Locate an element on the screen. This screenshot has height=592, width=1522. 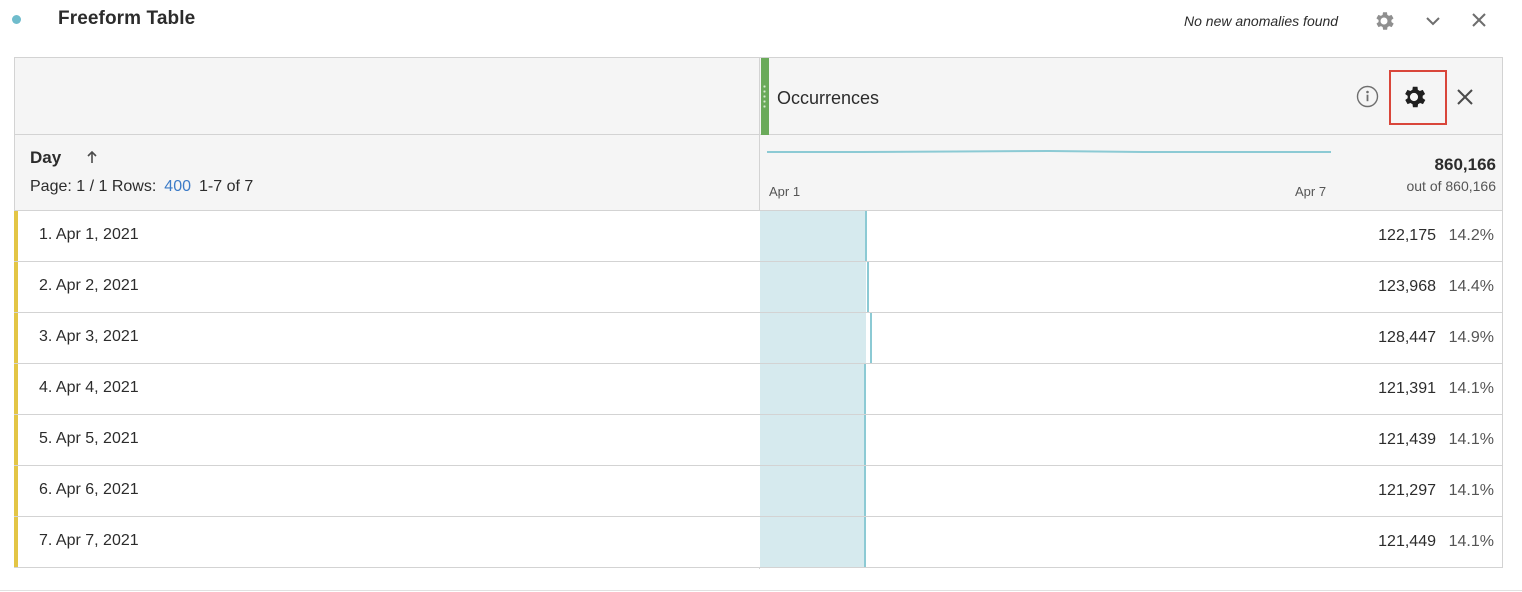
panel-collapse-chevron-down-icon is located at coordinates (1433, 21).